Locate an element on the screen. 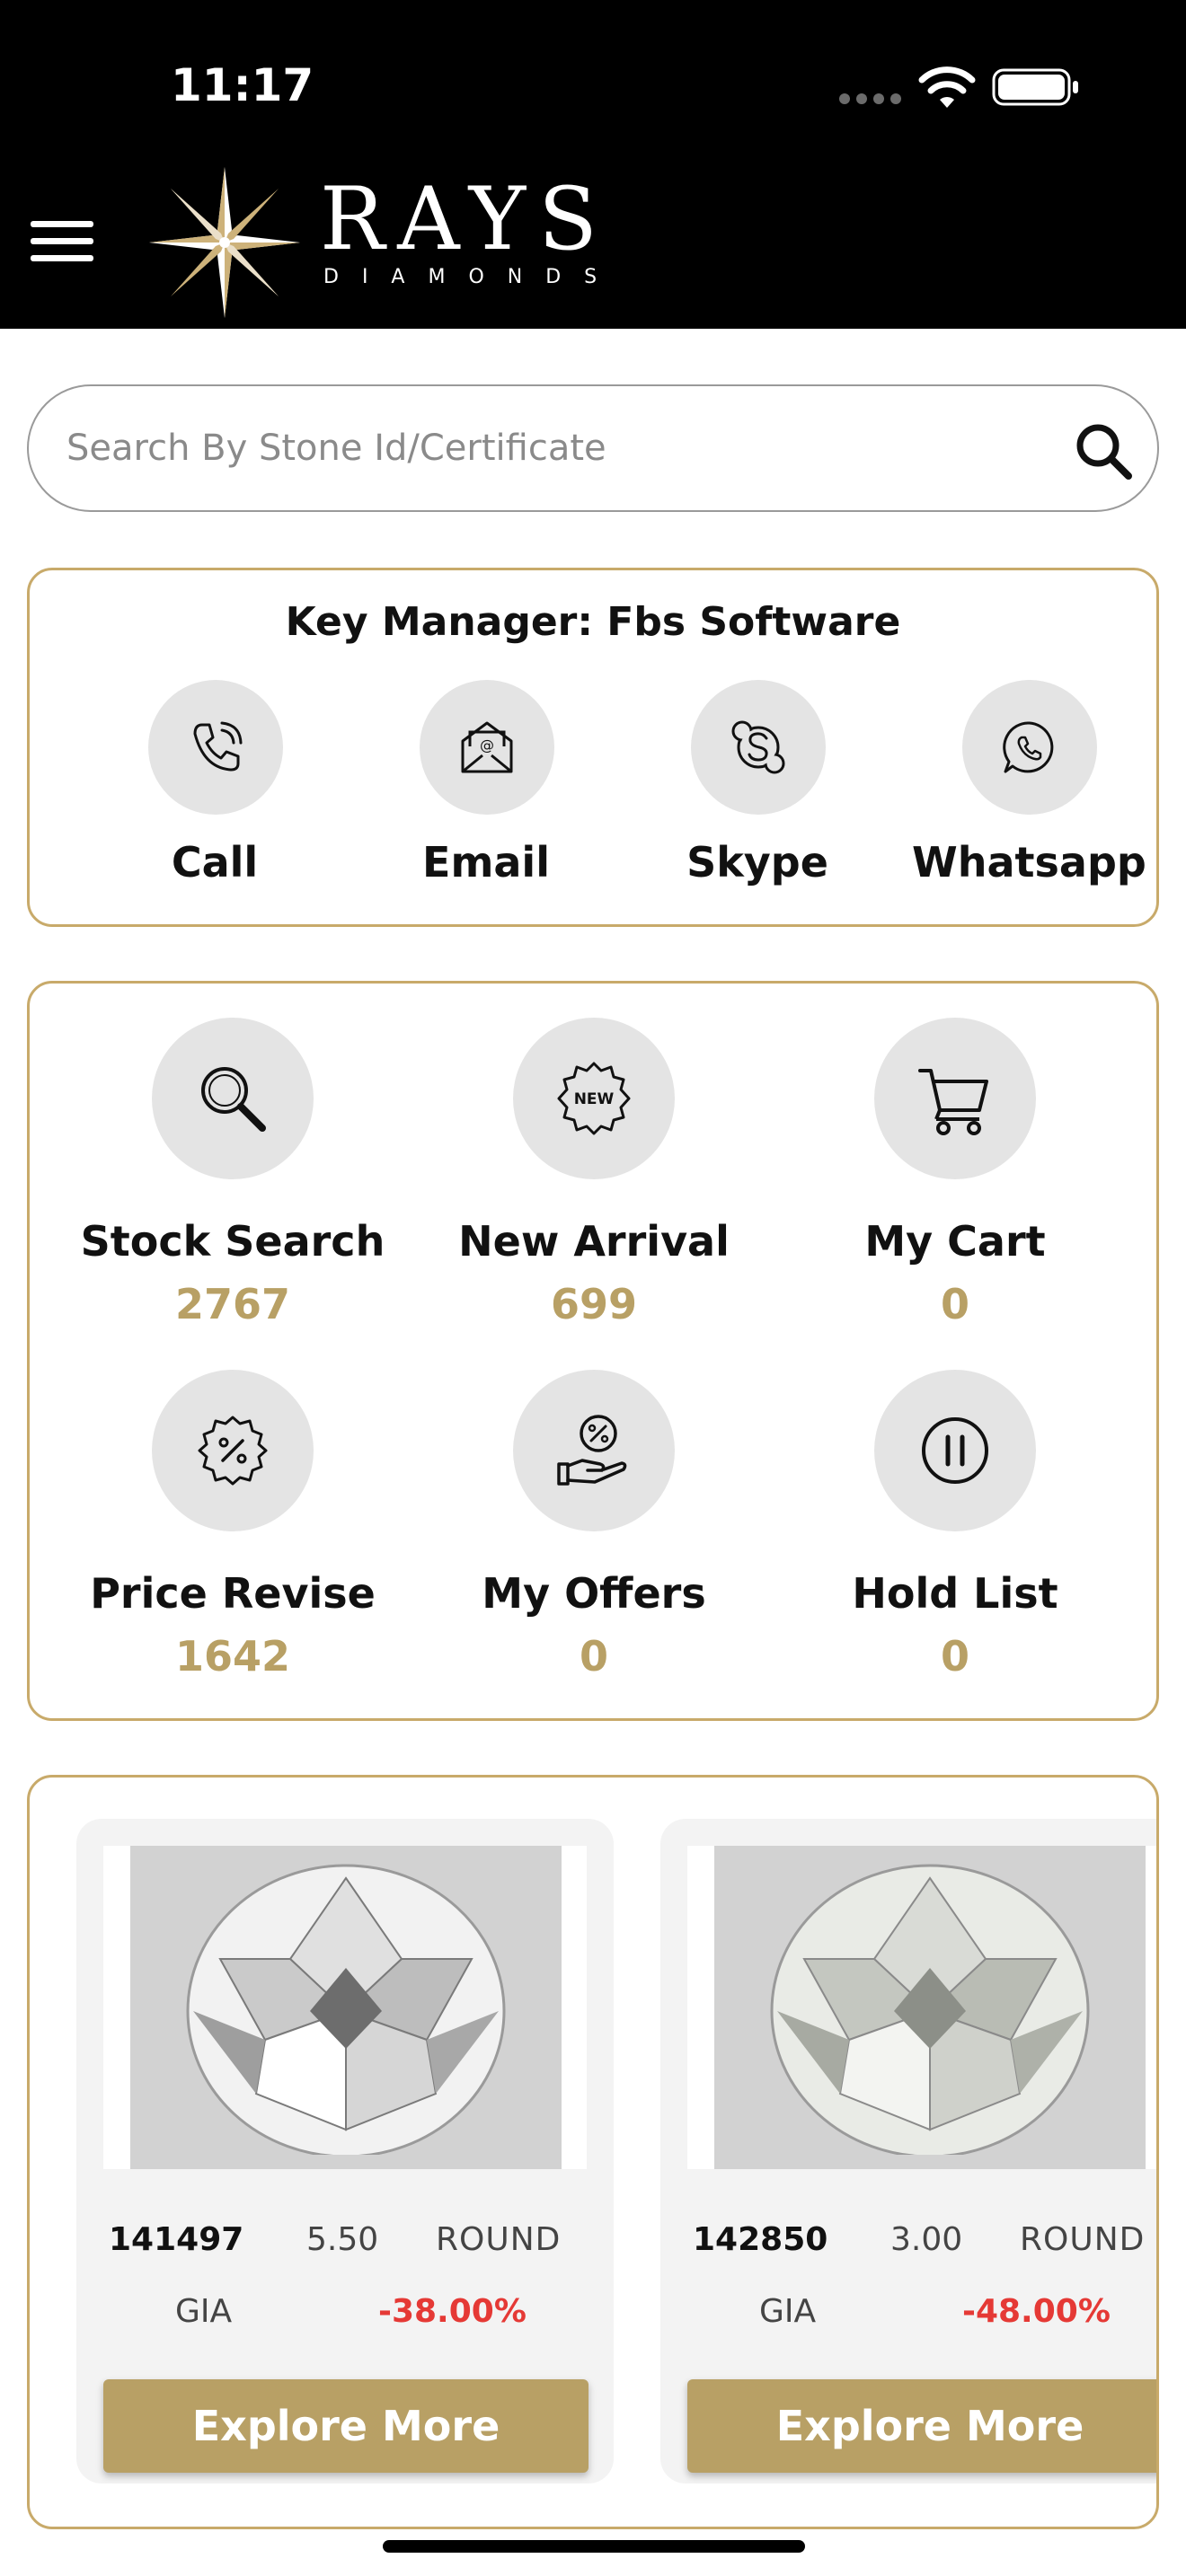  call-button is located at coordinates (215, 747).